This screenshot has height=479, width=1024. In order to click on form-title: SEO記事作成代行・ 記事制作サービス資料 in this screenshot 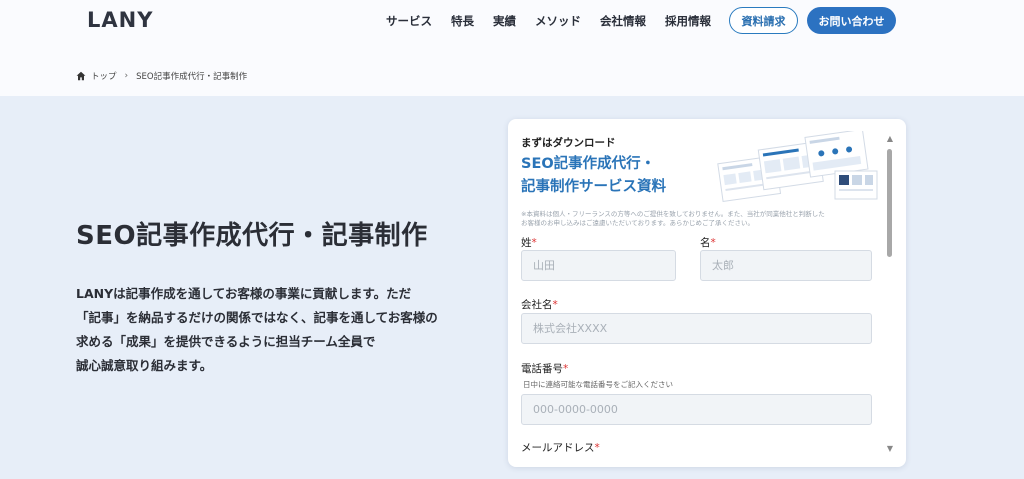, I will do `click(593, 176)`.